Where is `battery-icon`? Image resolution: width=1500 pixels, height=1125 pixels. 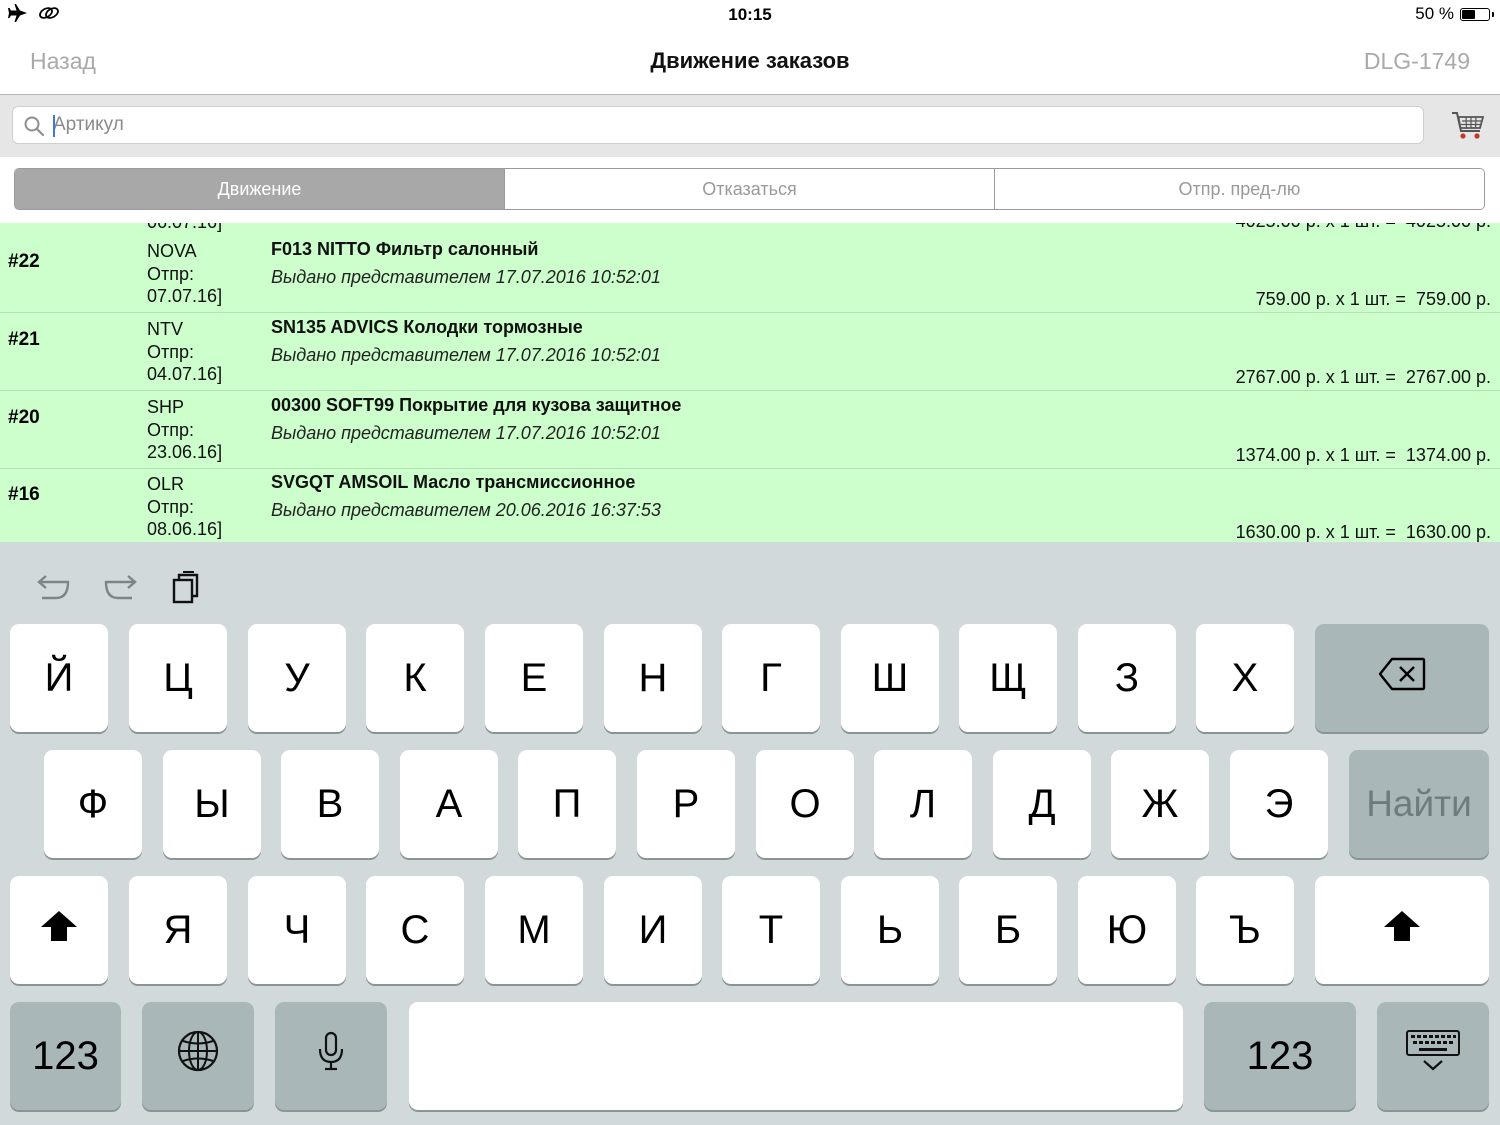 battery-icon is located at coordinates (1477, 14).